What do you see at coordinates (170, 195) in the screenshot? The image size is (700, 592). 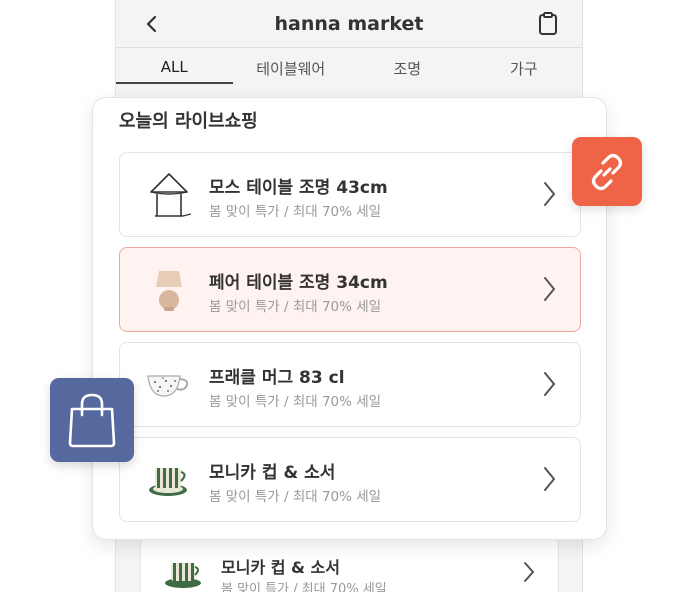 I see `lamp-icon` at bounding box center [170, 195].